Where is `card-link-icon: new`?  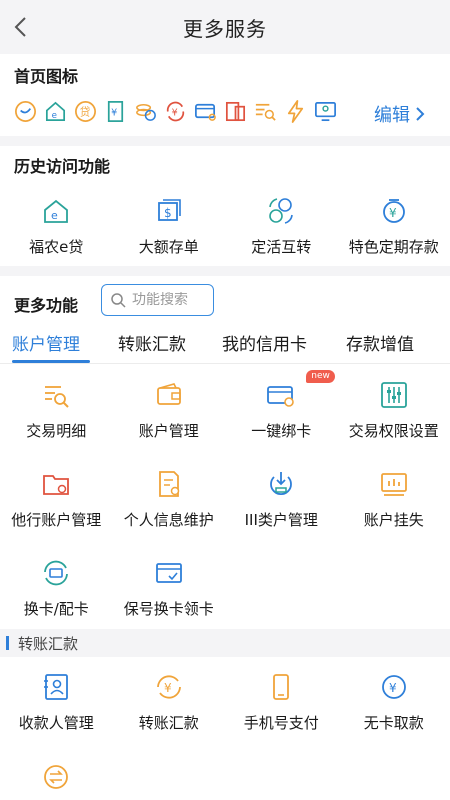 card-link-icon: new is located at coordinates (299, 391).